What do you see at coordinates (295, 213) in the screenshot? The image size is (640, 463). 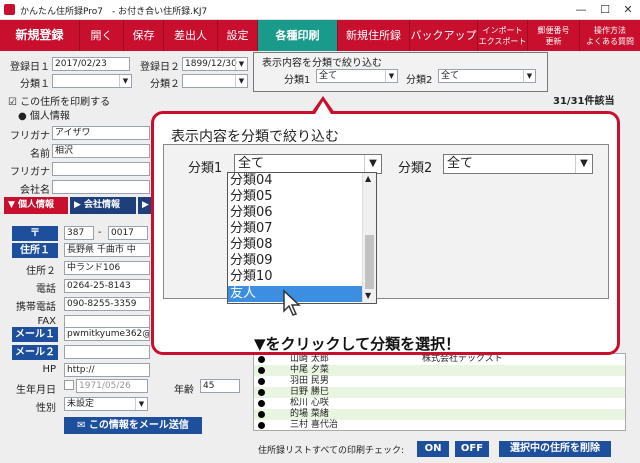 I see `dropdown-option: 分類06` at bounding box center [295, 213].